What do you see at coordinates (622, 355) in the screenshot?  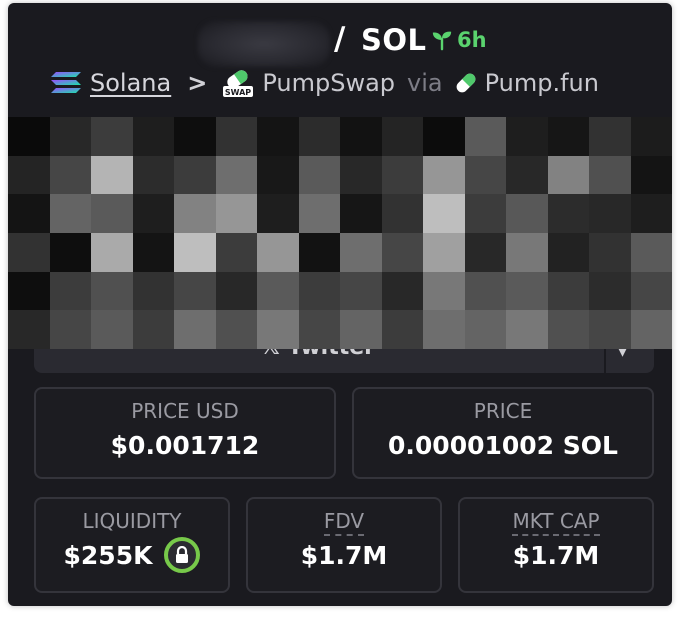 I see `chevron-down-icon: ▾` at bounding box center [622, 355].